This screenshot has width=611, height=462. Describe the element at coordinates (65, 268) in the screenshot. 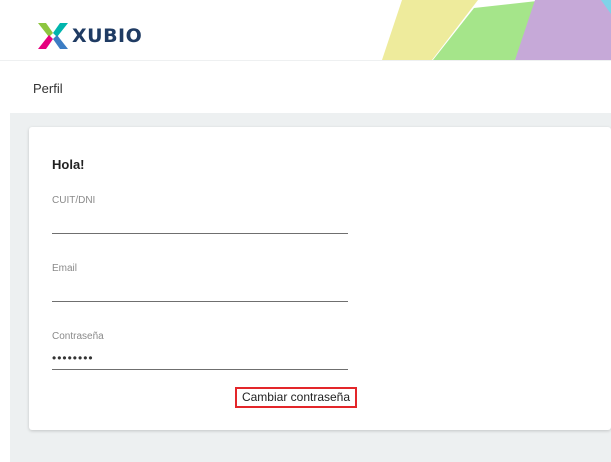

I see `email-label: Email` at that location.